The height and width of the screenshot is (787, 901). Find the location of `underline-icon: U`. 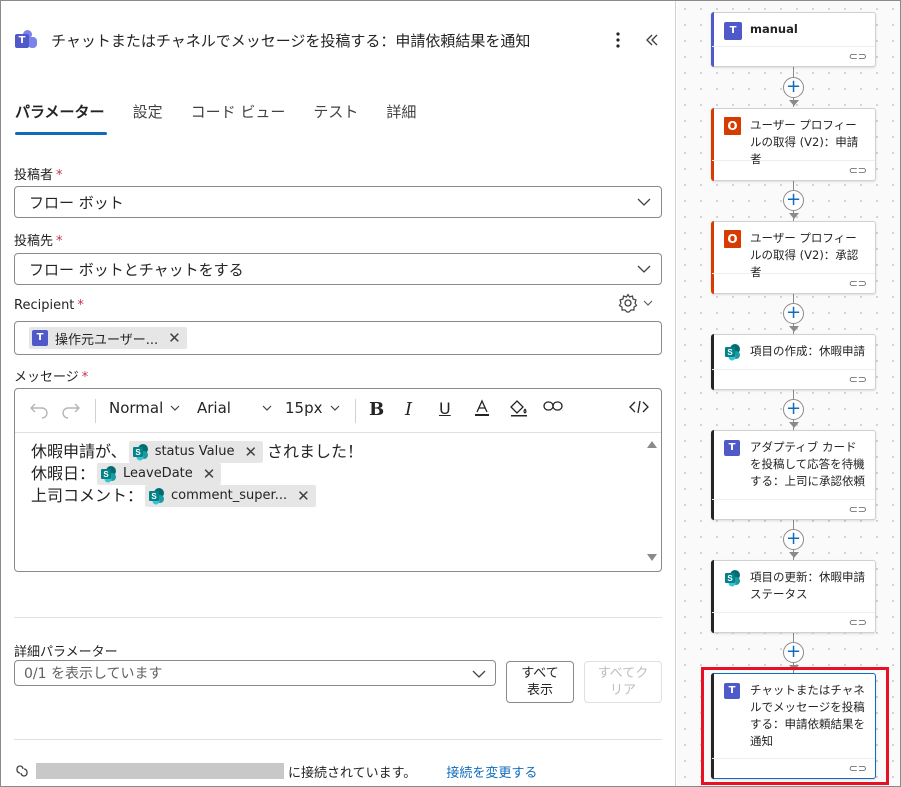

underline-icon: U is located at coordinates (445, 408).